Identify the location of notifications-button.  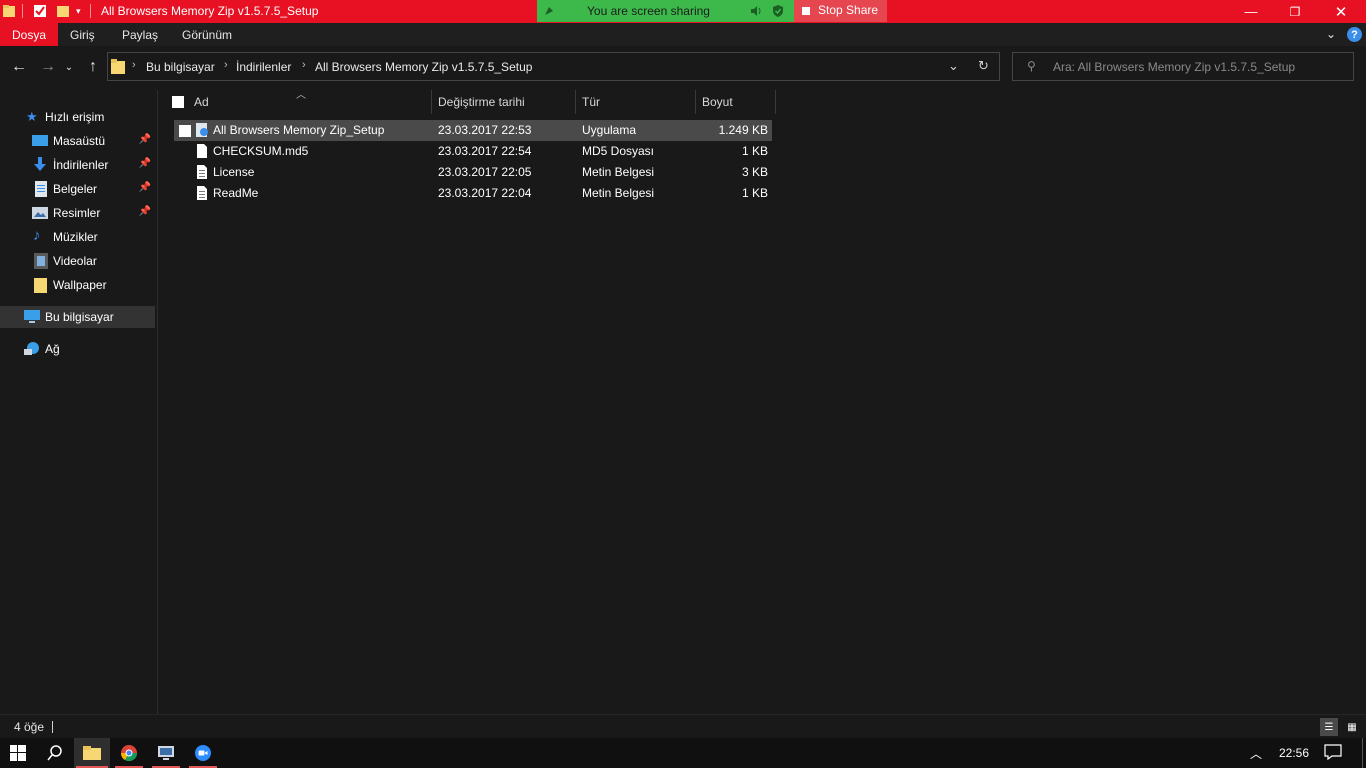
(1333, 753).